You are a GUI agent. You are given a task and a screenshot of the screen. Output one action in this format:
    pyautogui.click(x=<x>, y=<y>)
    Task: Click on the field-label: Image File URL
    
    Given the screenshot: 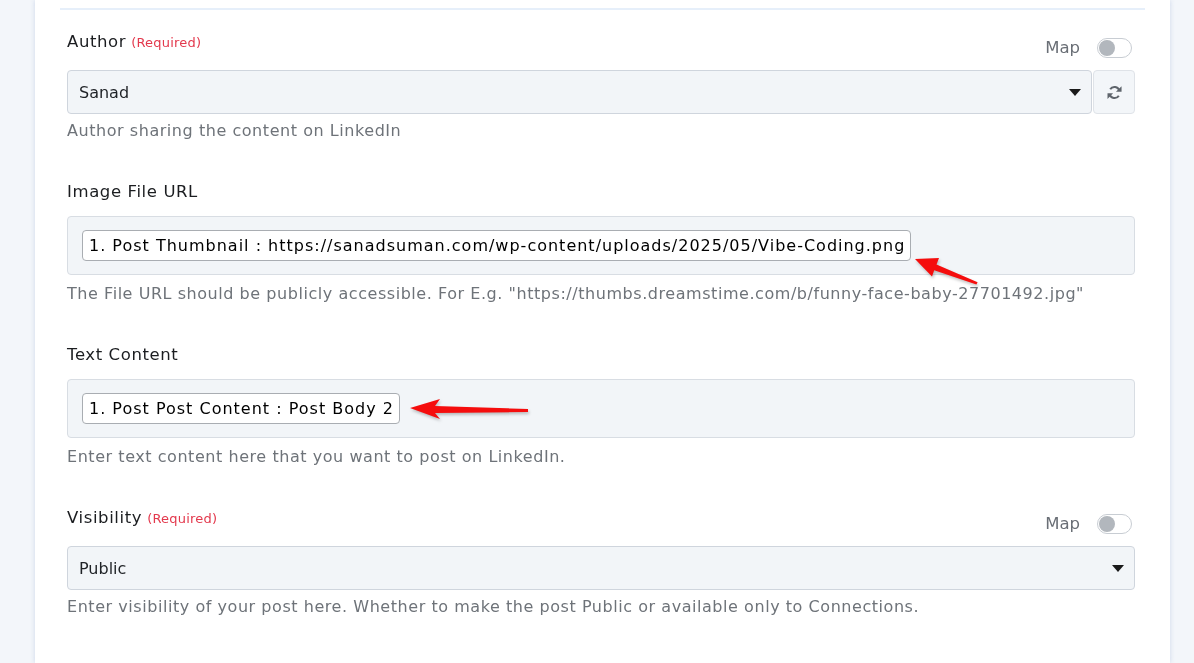 What is the action you would take?
    pyautogui.click(x=132, y=192)
    